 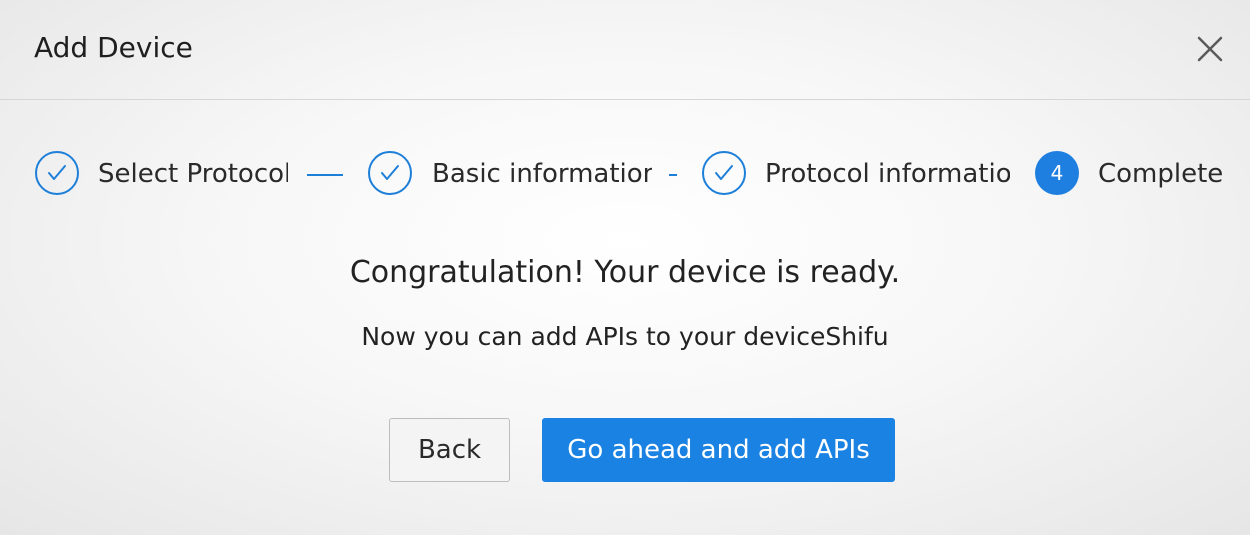 What do you see at coordinates (113, 47) in the screenshot?
I see `dialog-title: Add Device` at bounding box center [113, 47].